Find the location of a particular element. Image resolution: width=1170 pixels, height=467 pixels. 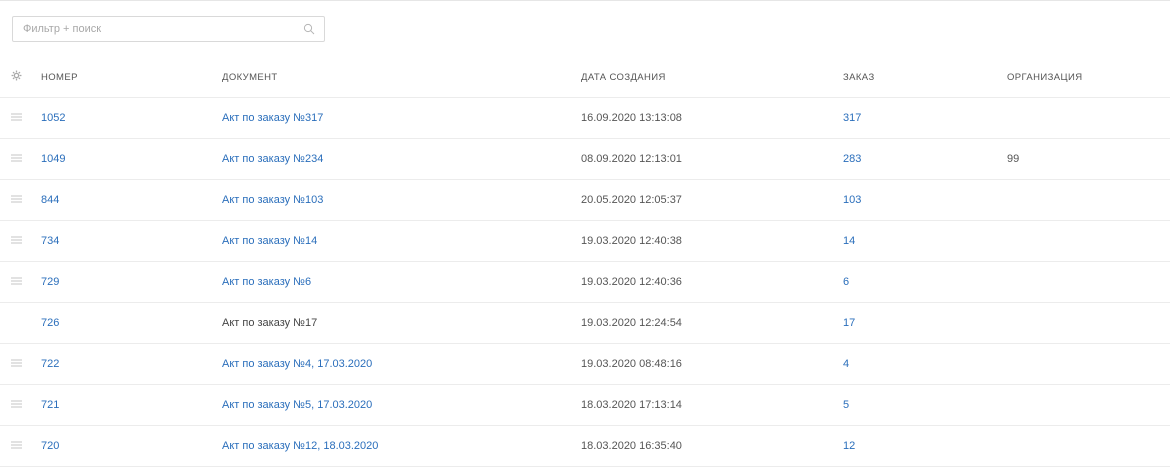

row-order-link: 317 is located at coordinates (852, 118).